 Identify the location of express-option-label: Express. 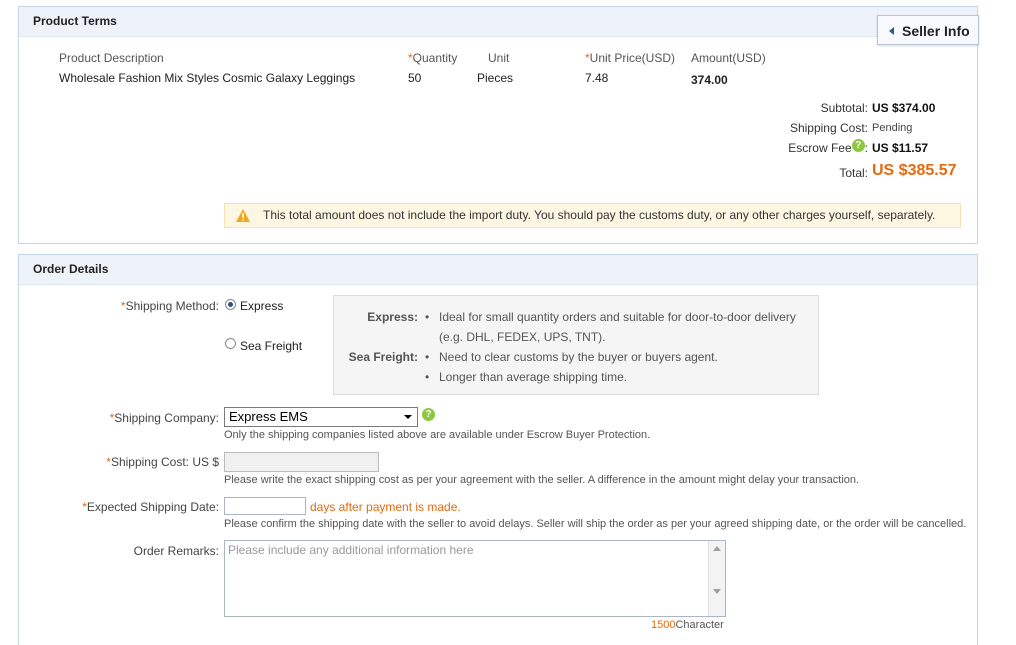
(261, 306).